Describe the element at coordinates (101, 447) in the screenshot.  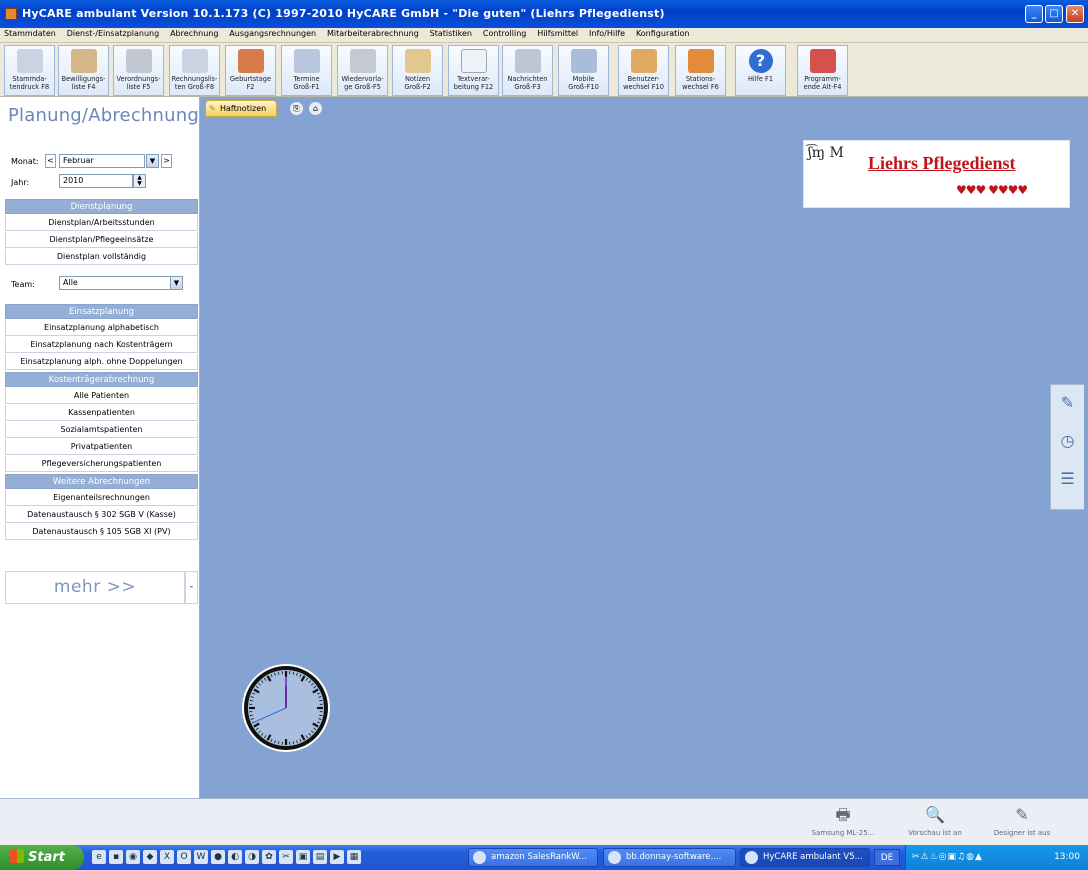
I see `list-item: Privatpatienten` at that location.